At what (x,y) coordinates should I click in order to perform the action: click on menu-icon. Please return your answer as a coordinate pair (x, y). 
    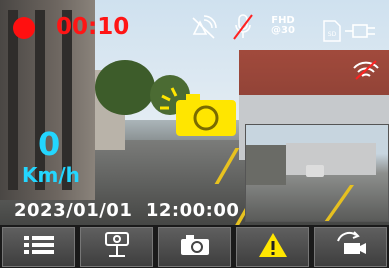
    Looking at the image, I should click on (38, 247).